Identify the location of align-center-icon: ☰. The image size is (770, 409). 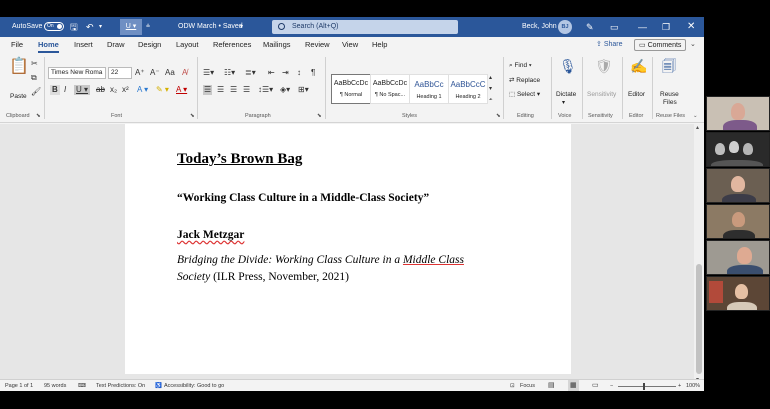
(220, 90).